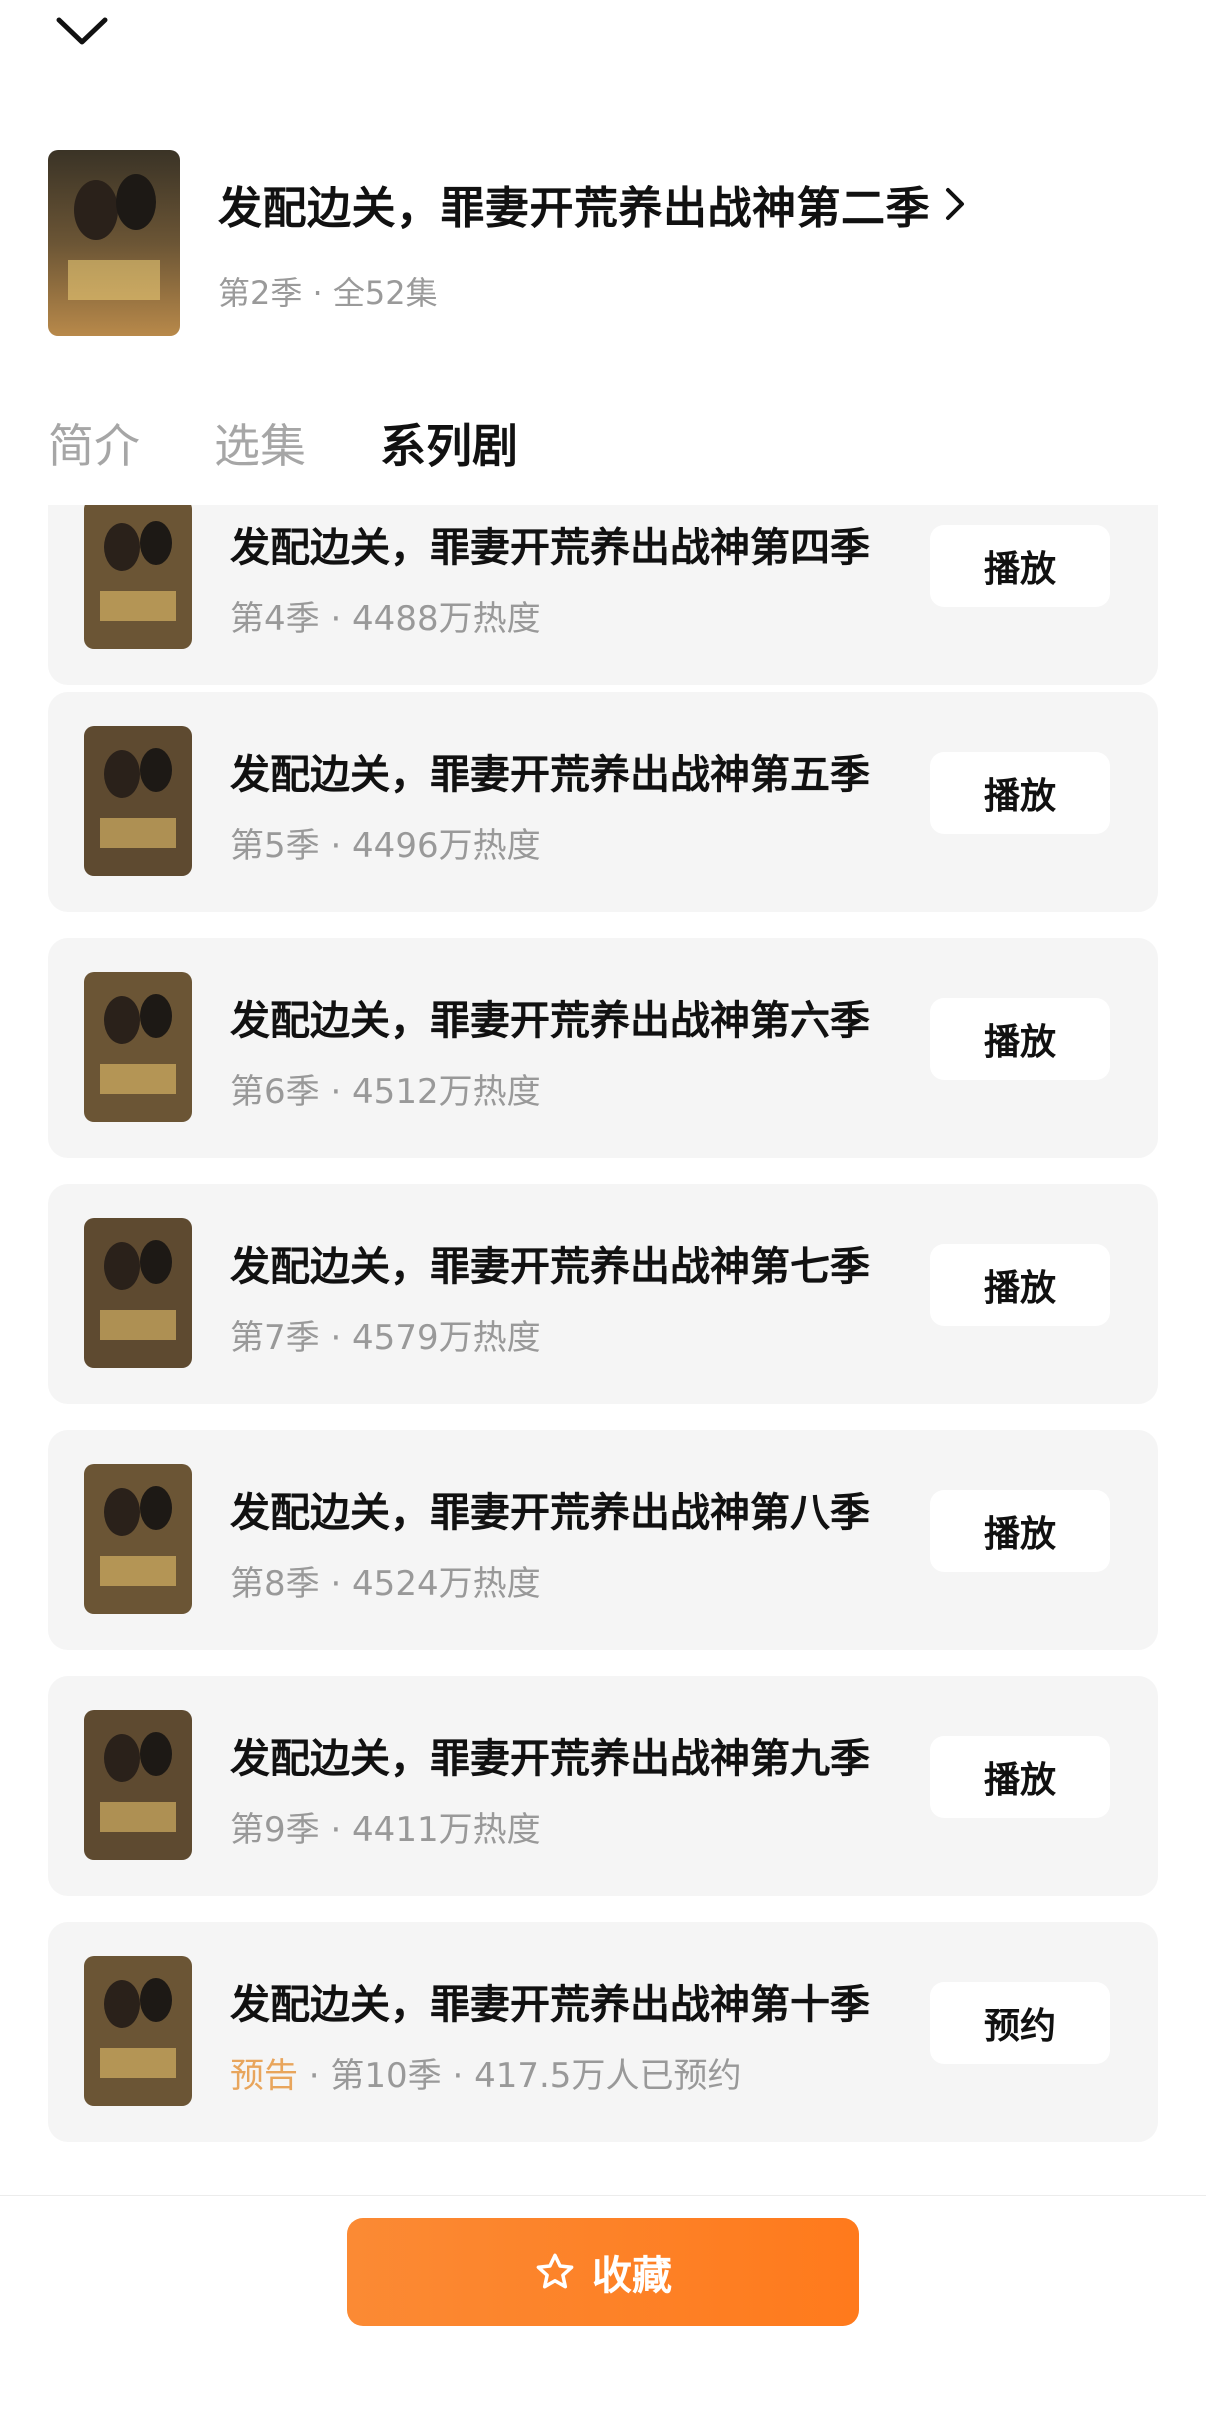 The height and width of the screenshot is (2427, 1206). I want to click on series-title: 发配边关，罪妻开荒养出战神第七季, so click(550, 1267).